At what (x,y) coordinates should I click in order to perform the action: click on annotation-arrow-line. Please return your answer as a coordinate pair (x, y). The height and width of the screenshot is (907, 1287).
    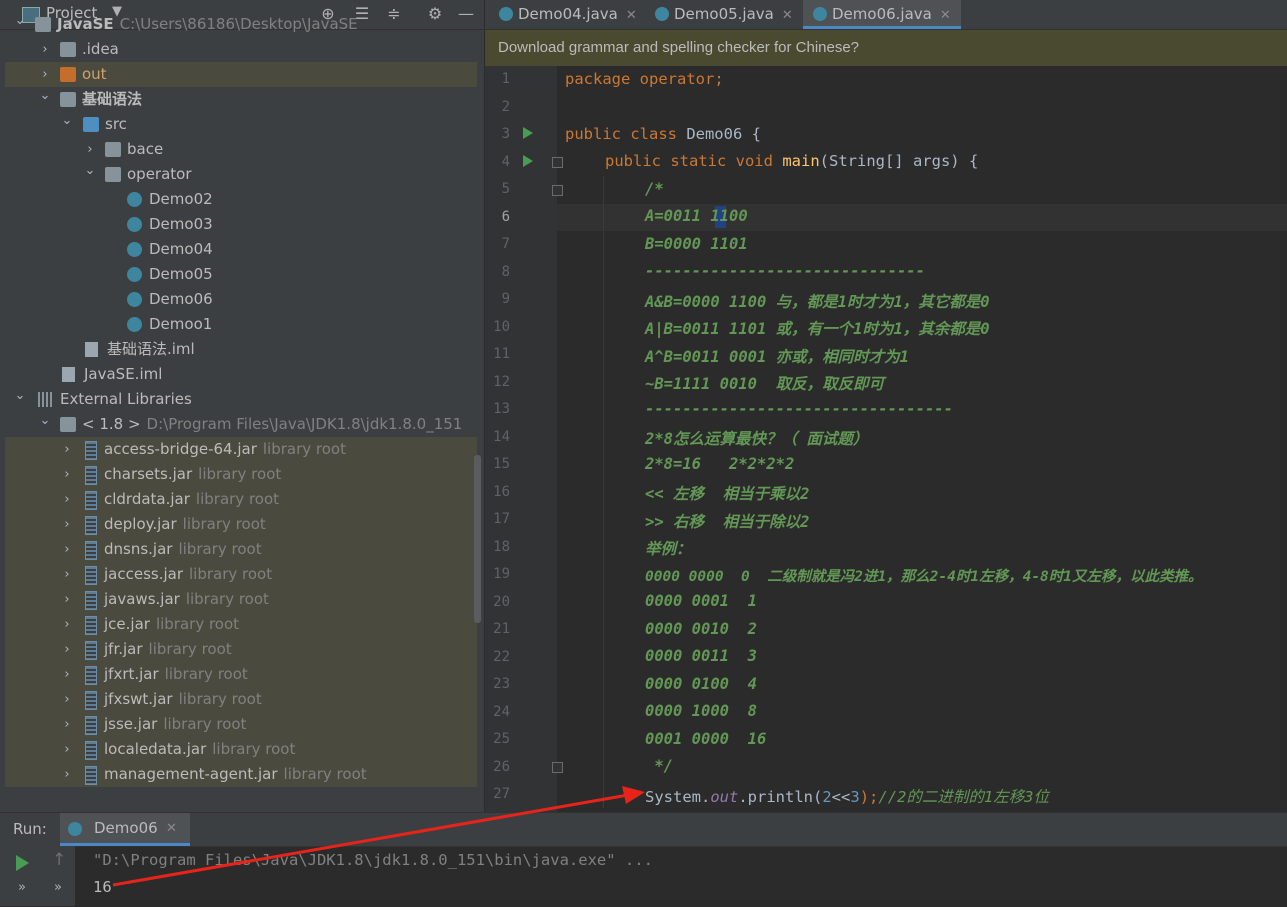
    Looking at the image, I should click on (370, 840).